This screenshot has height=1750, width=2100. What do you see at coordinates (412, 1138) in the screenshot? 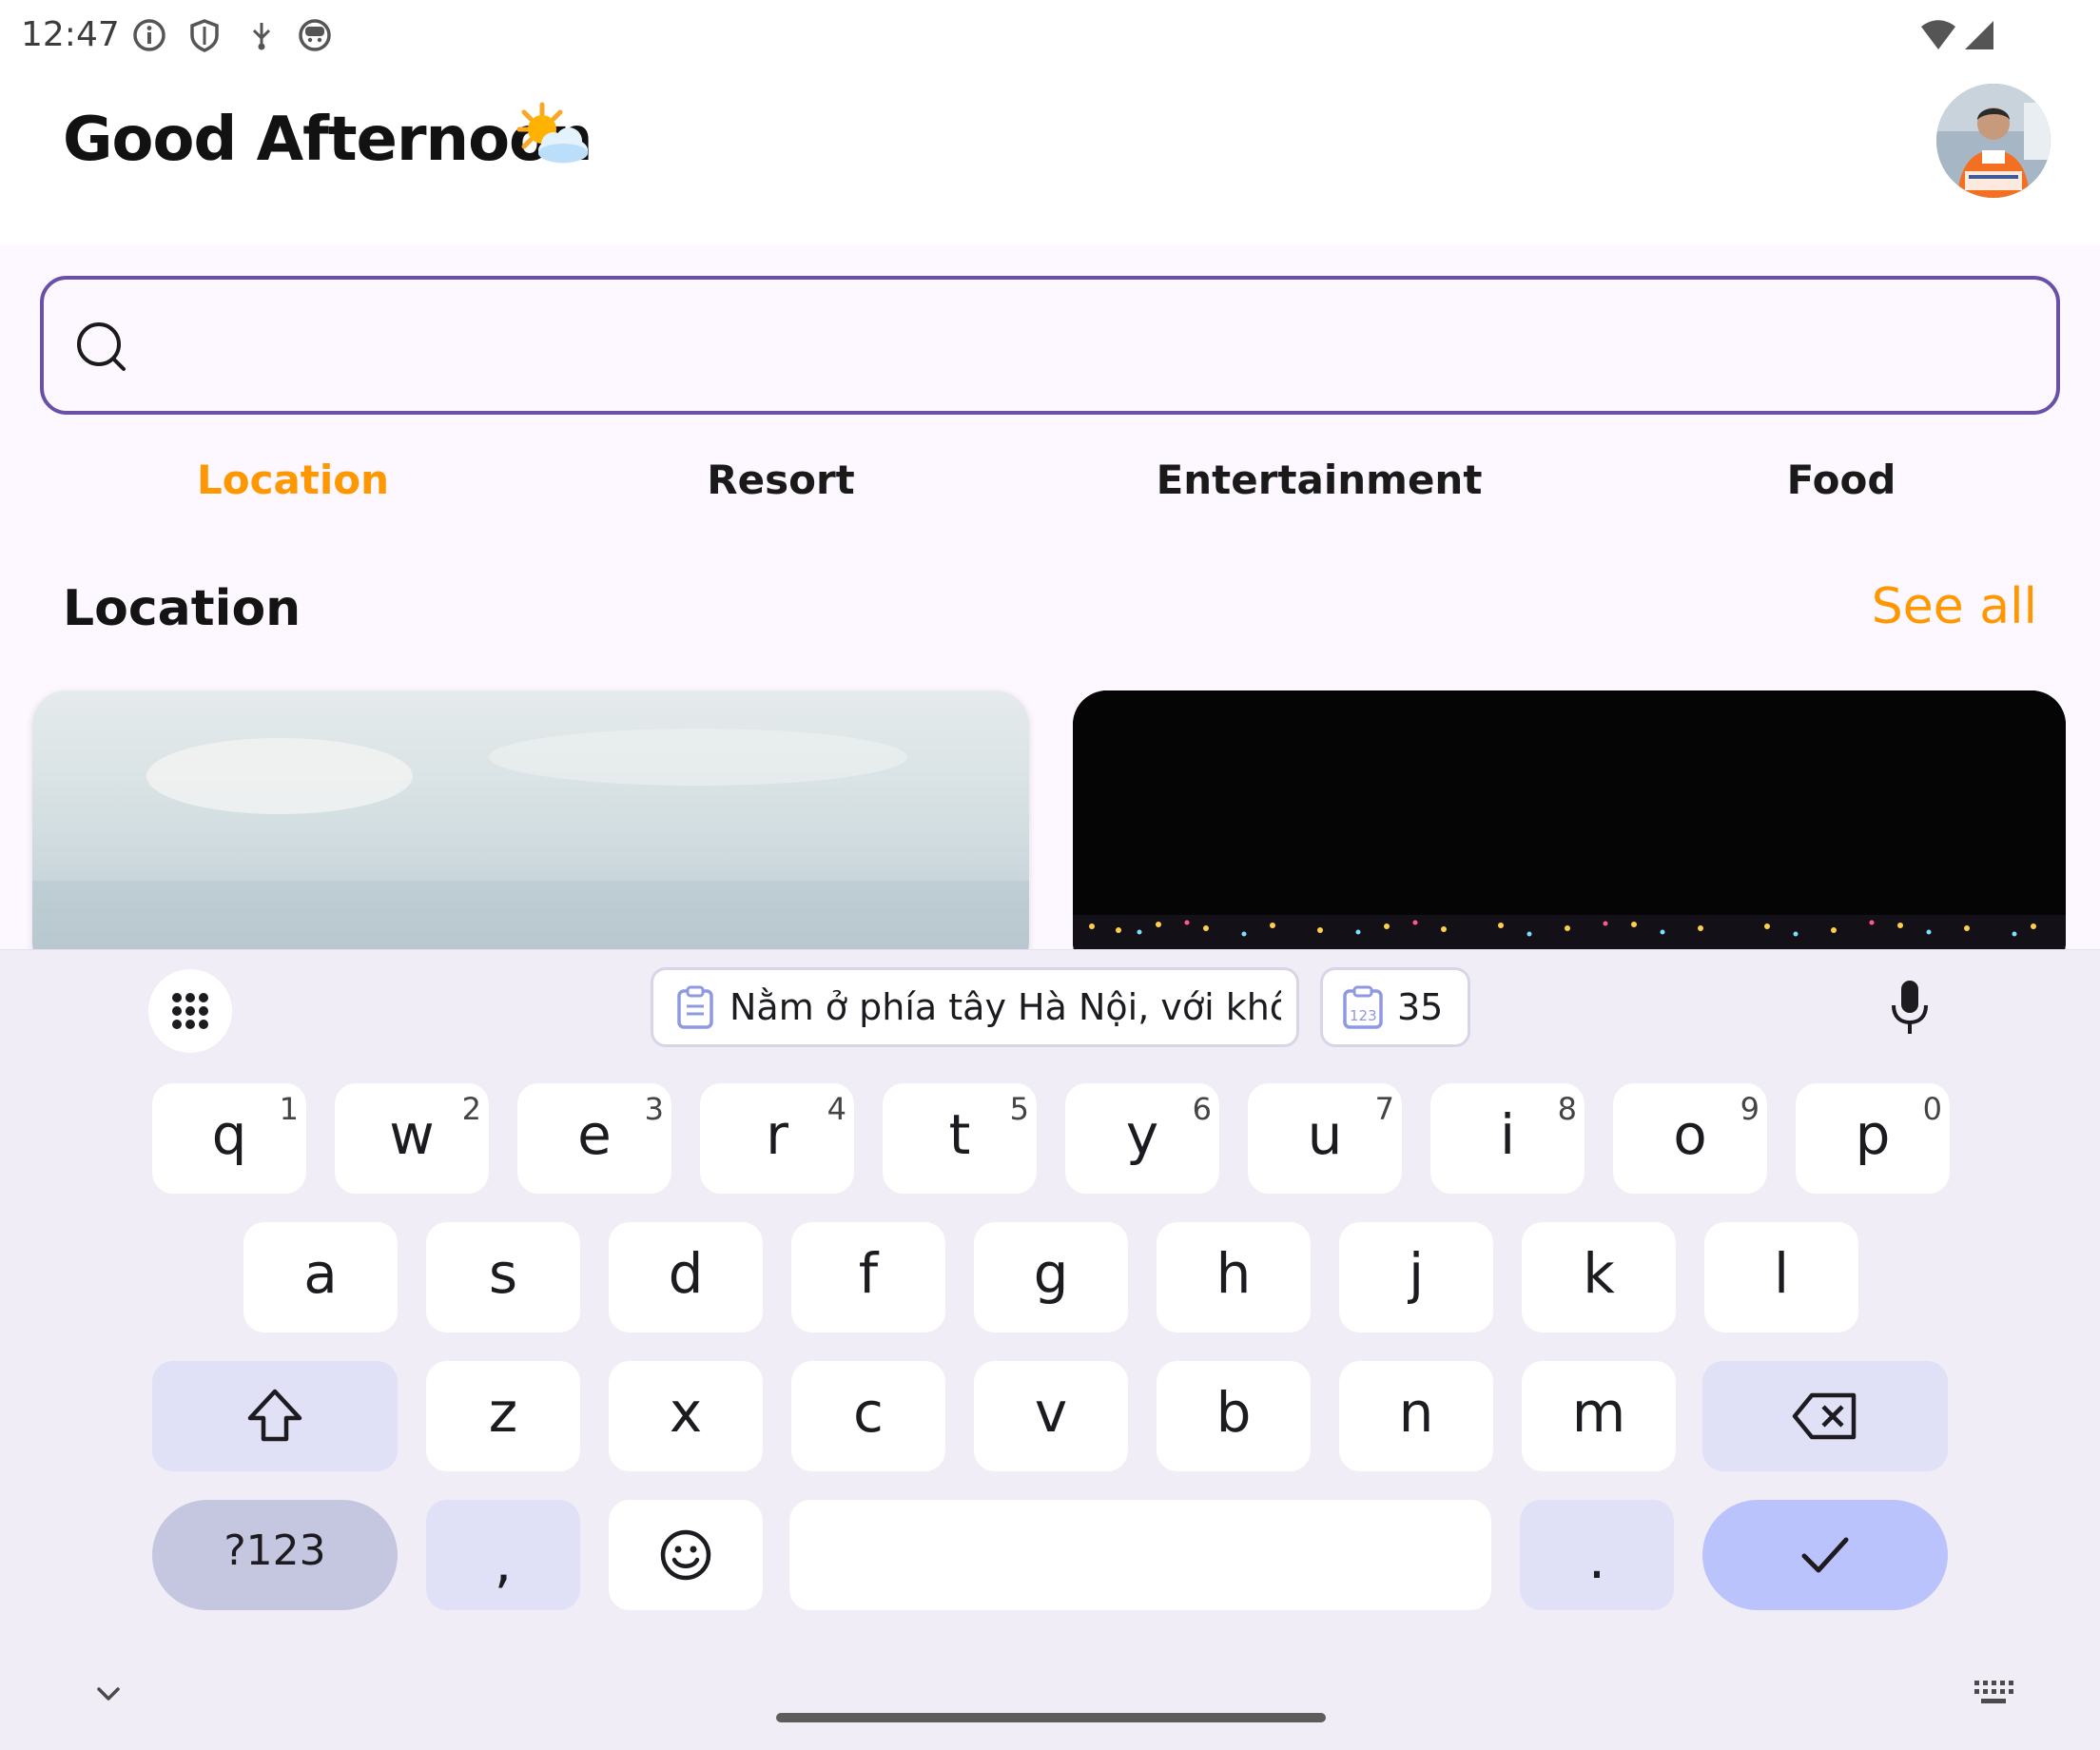
I see `key-w: w2` at bounding box center [412, 1138].